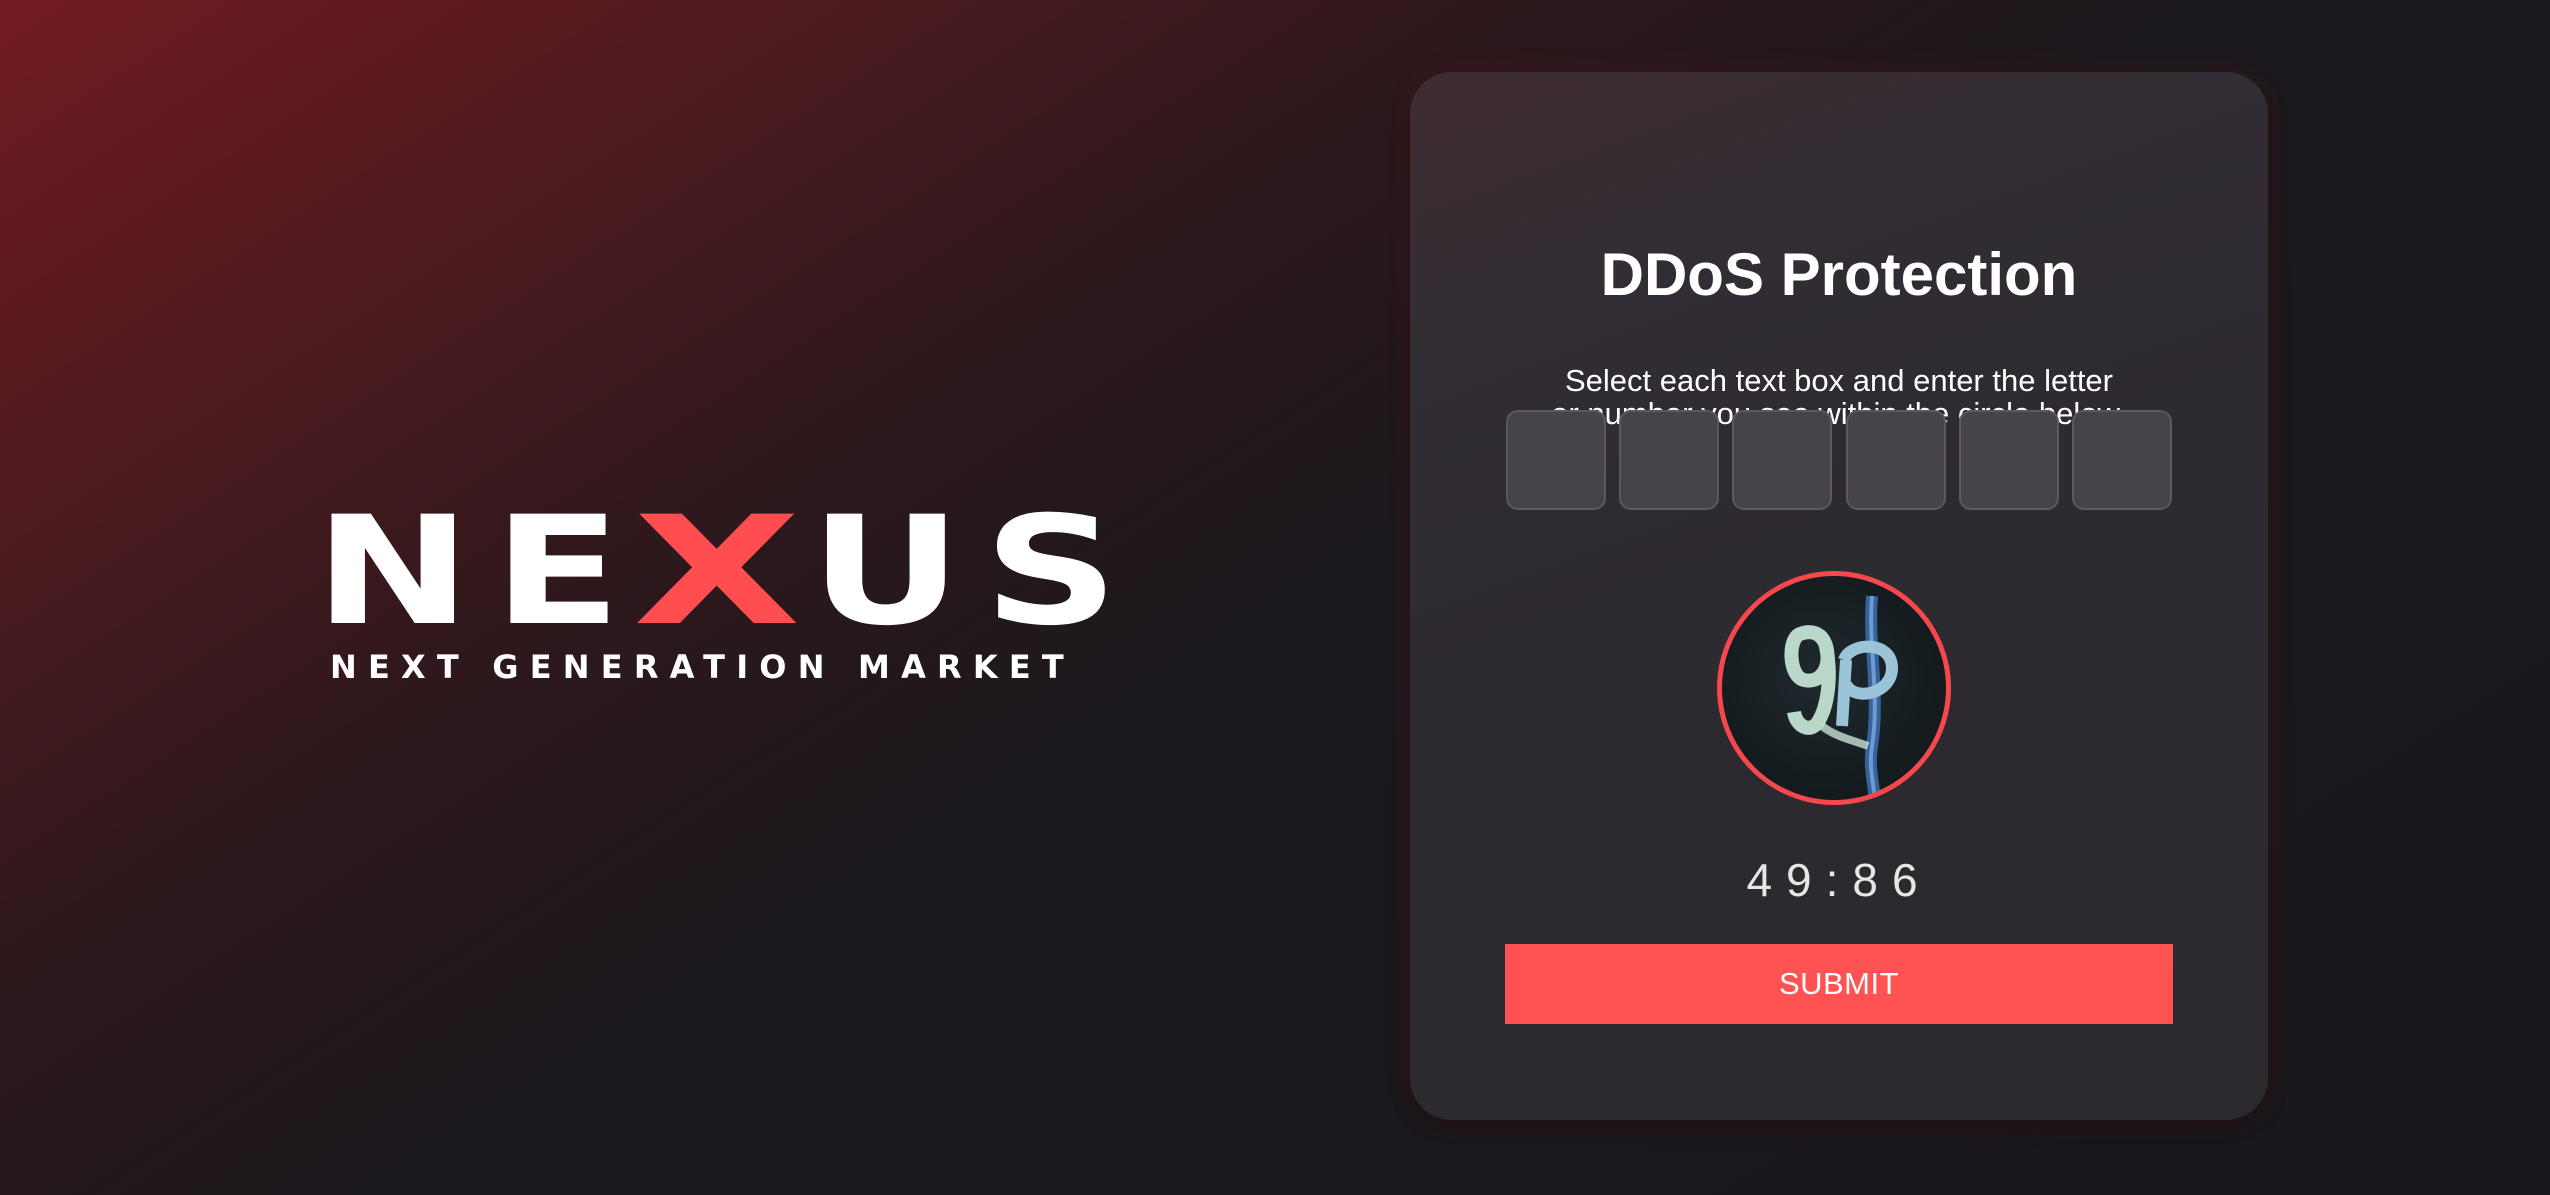 The height and width of the screenshot is (1195, 2550). What do you see at coordinates (1841, 697) in the screenshot?
I see `captcha-glyph-image` at bounding box center [1841, 697].